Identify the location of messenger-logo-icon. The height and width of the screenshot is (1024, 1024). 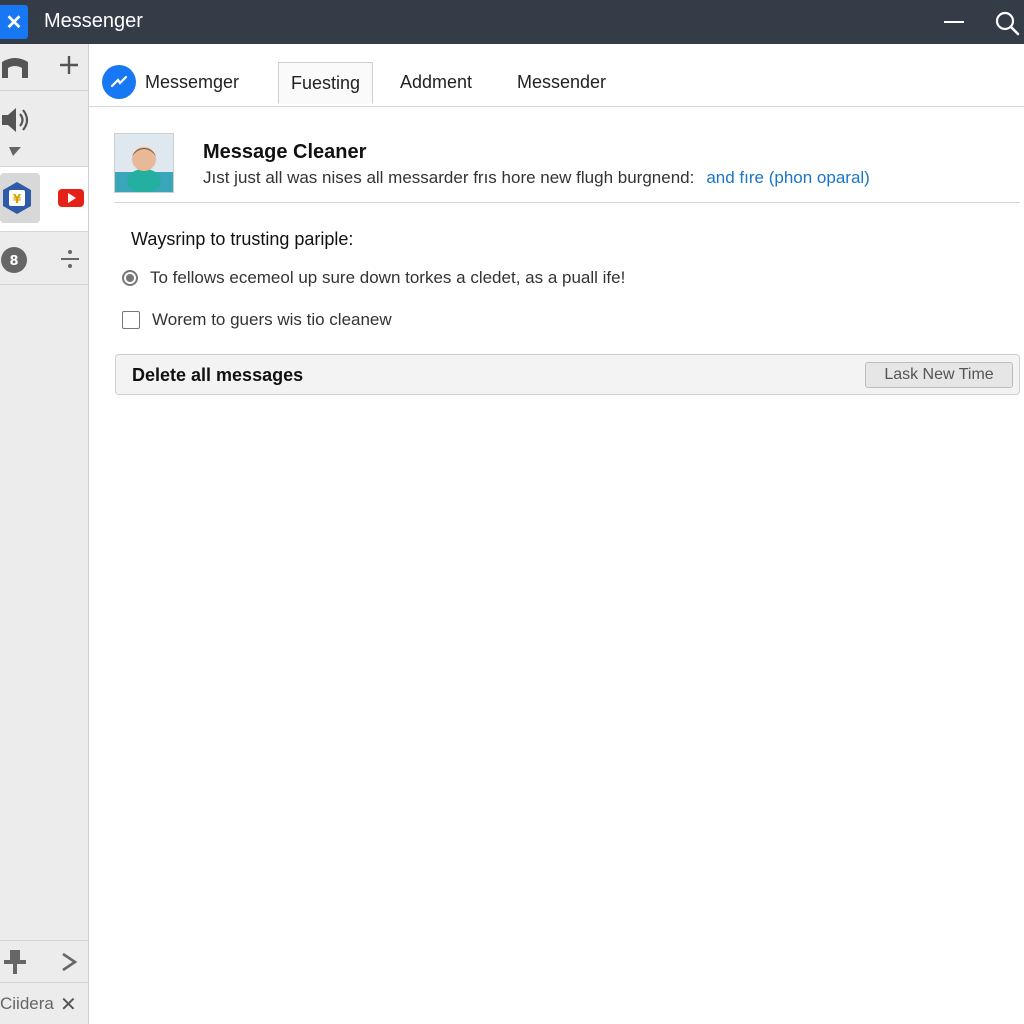
(119, 82).